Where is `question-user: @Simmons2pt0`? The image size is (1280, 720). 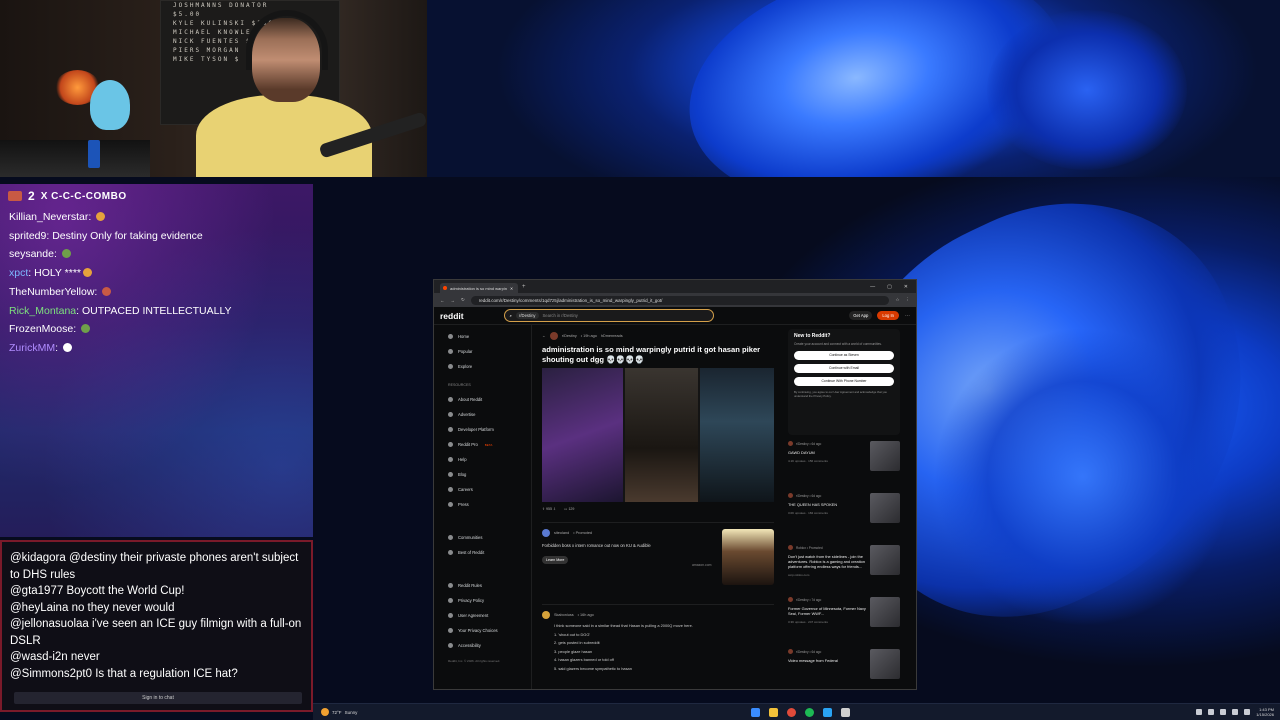 question-user: @Simmons2pt0 is located at coordinates (51, 674).